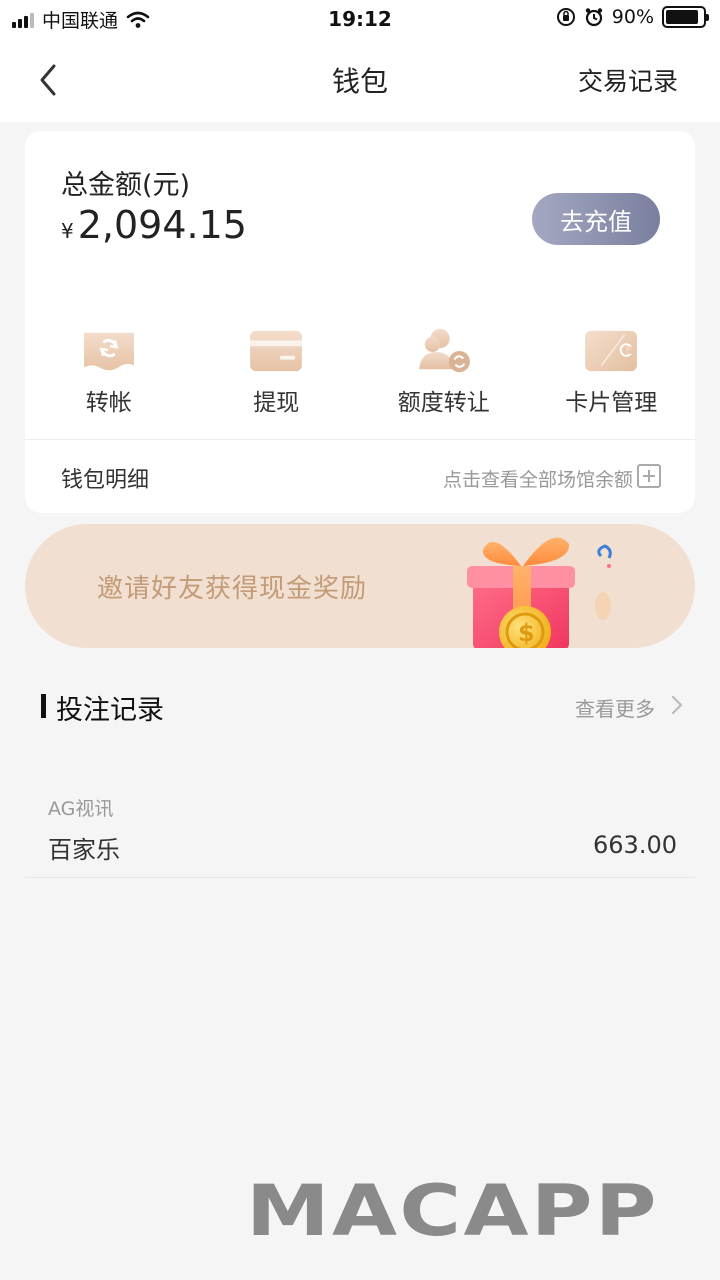  Describe the element at coordinates (444, 350) in the screenshot. I see `quota-transfer-icon` at that location.